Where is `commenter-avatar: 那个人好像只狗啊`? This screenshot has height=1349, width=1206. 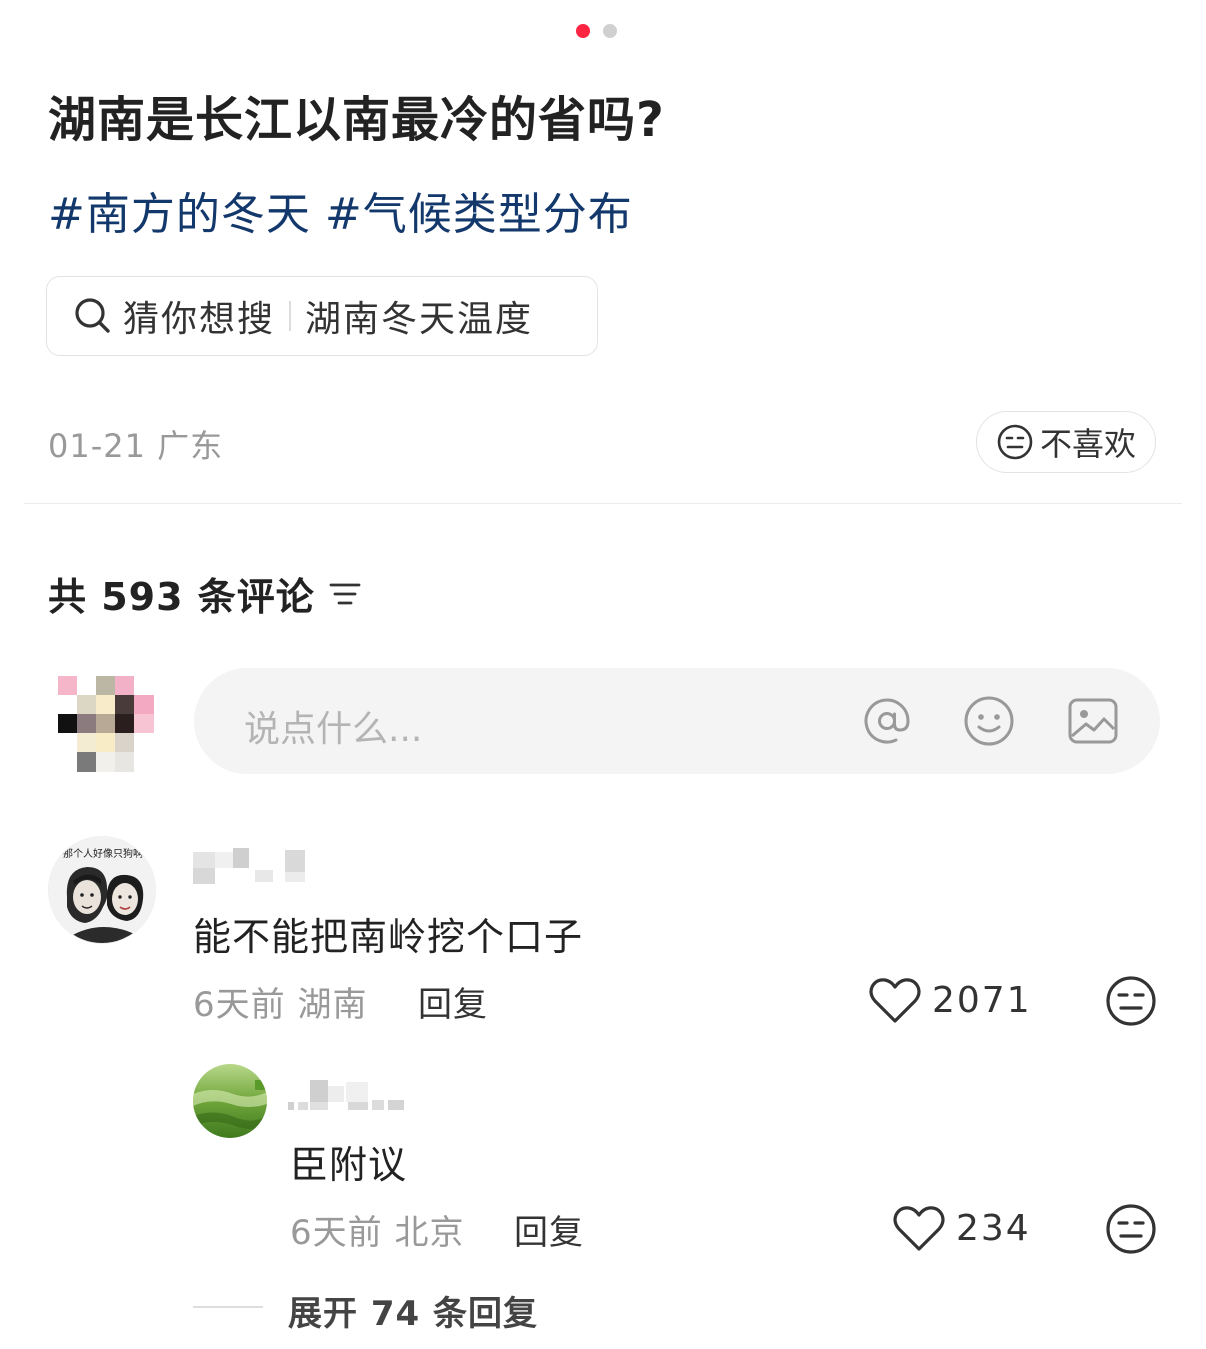
commenter-avatar: 那个人好像只狗啊 is located at coordinates (102, 890).